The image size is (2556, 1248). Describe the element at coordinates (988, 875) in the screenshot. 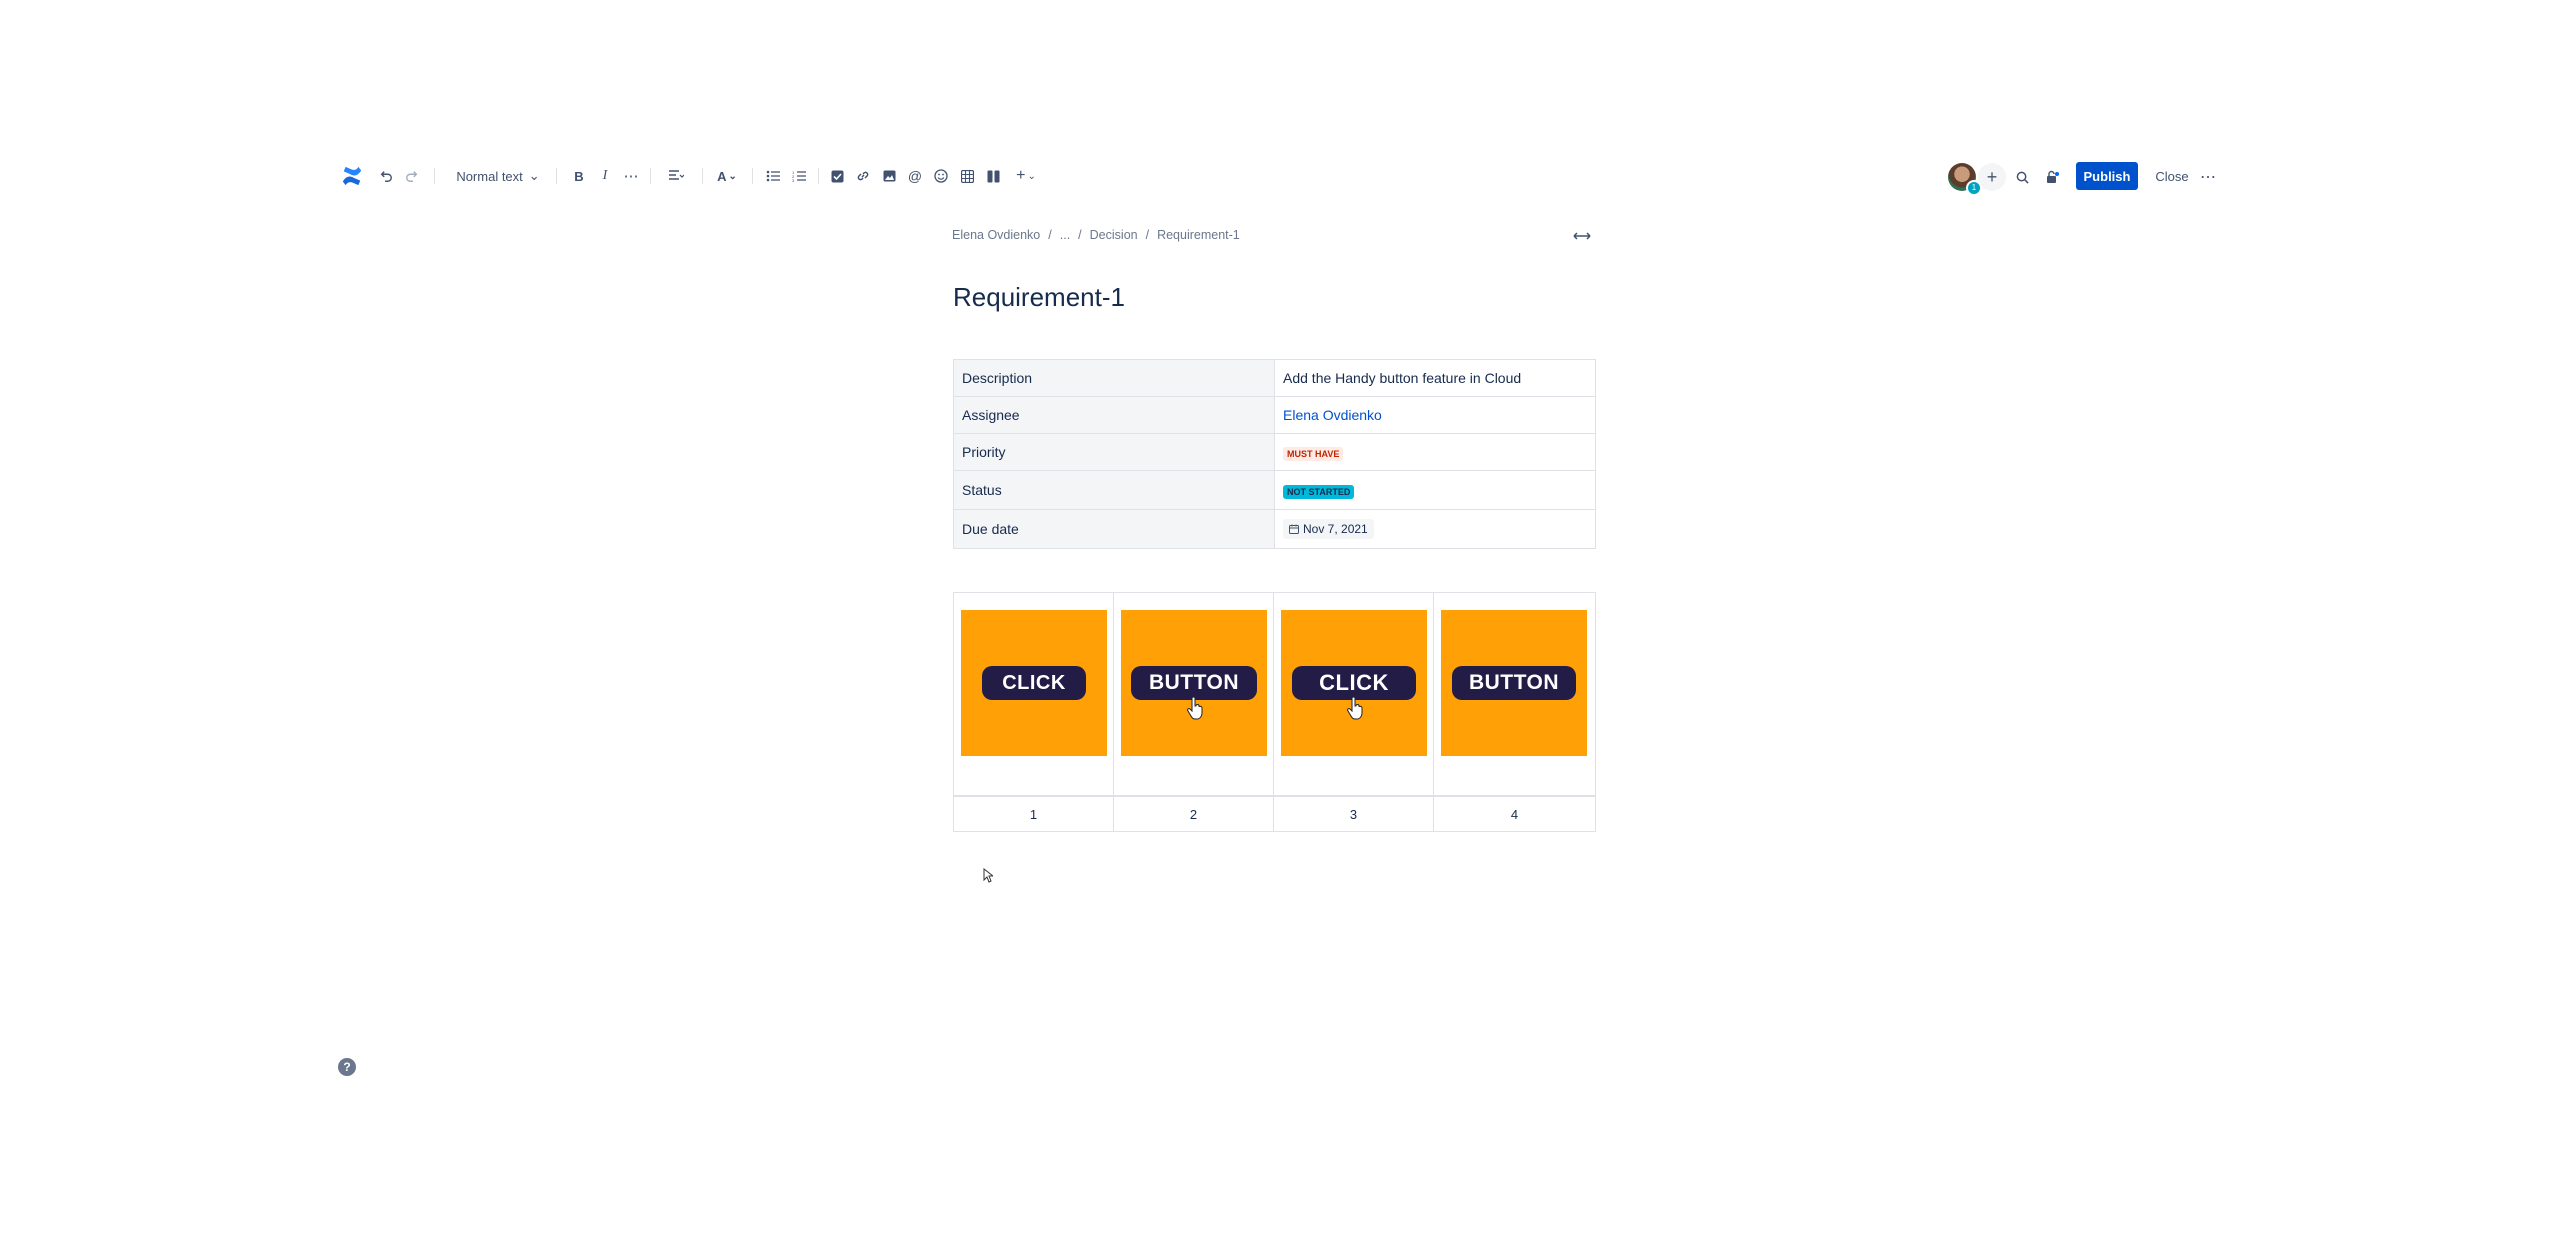

I see `mouse-pointer-icon` at that location.